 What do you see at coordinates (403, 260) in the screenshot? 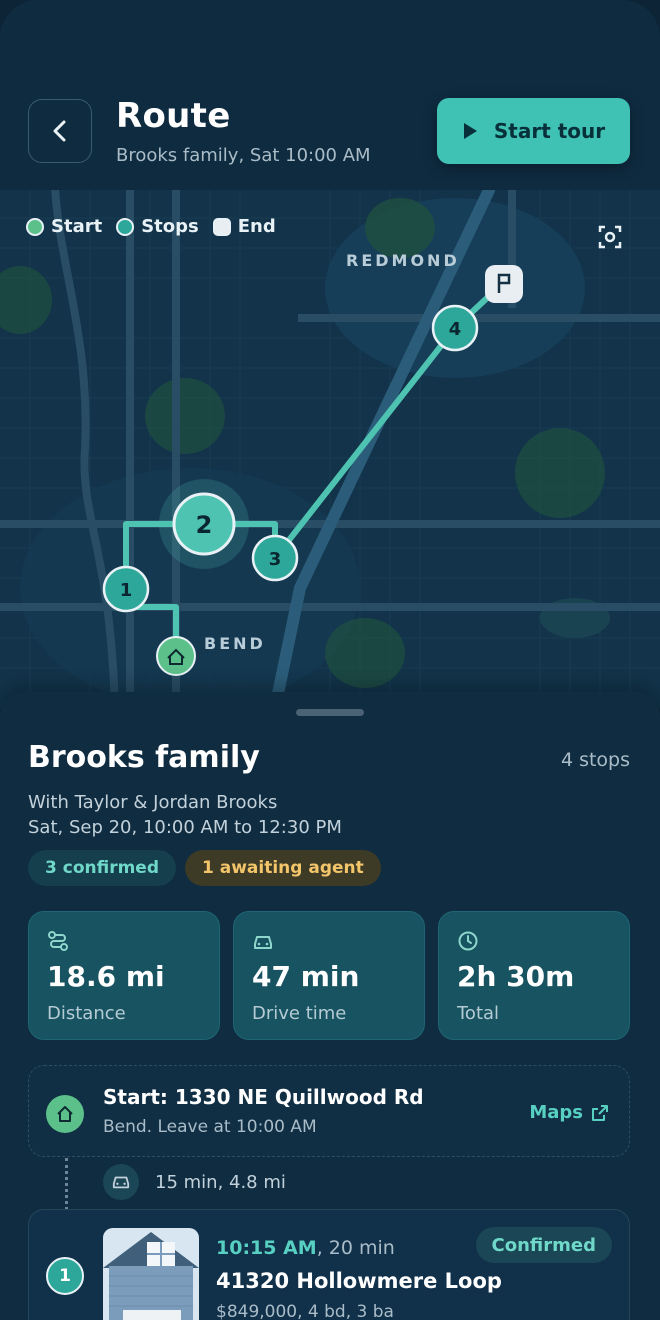
I see `city-label-redmond: REDMOND` at bounding box center [403, 260].